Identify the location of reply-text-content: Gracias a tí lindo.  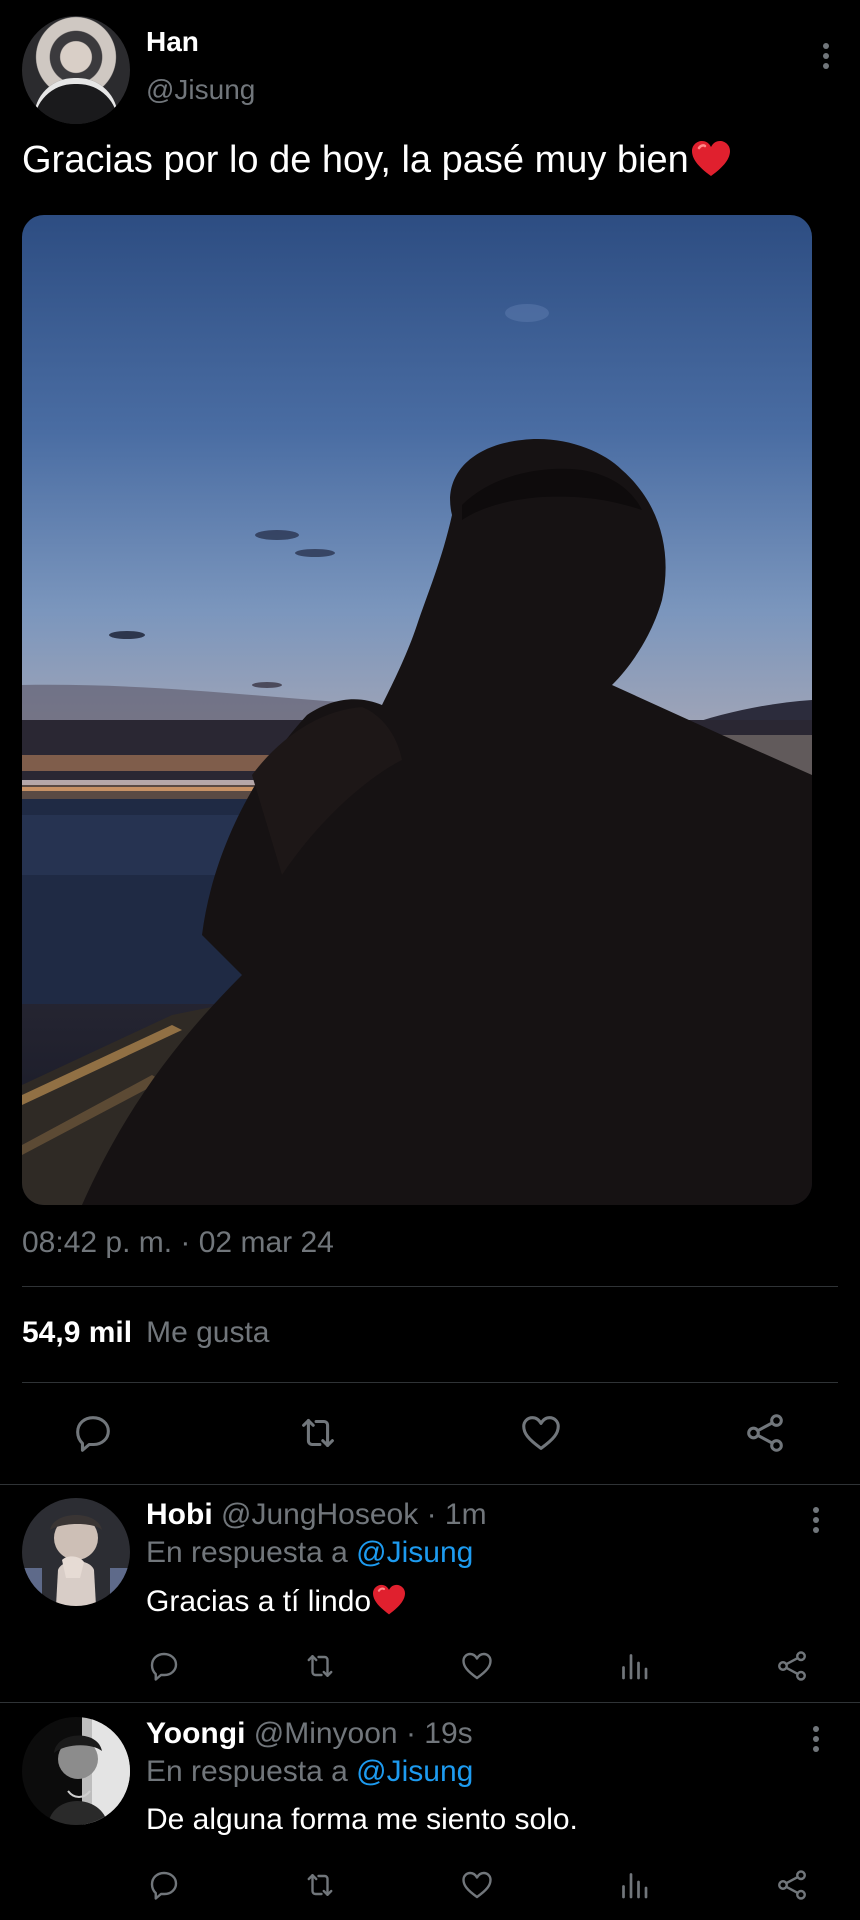
(259, 1601).